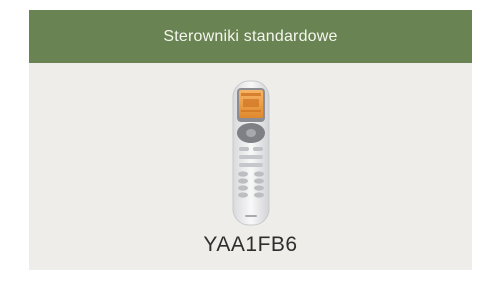  I want to click on model-name: YAA1FB6, so click(250, 245).